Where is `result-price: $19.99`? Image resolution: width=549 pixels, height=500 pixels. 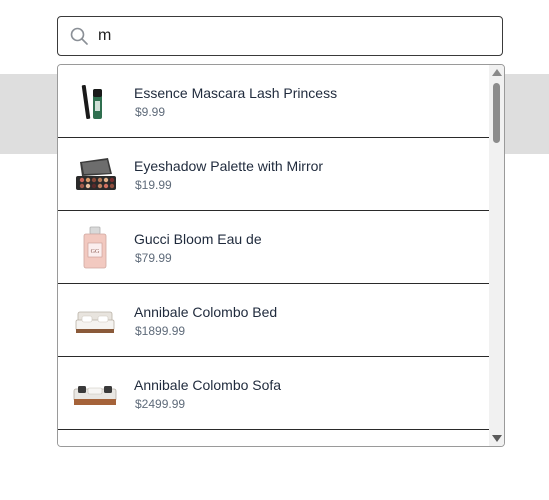
result-price: $19.99 is located at coordinates (153, 185).